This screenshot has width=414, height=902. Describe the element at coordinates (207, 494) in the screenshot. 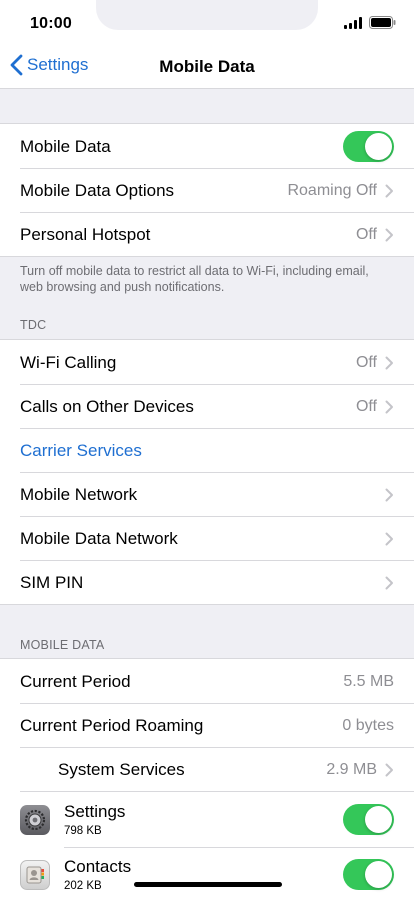

I see `mobile-network-row: Mobile Network` at that location.